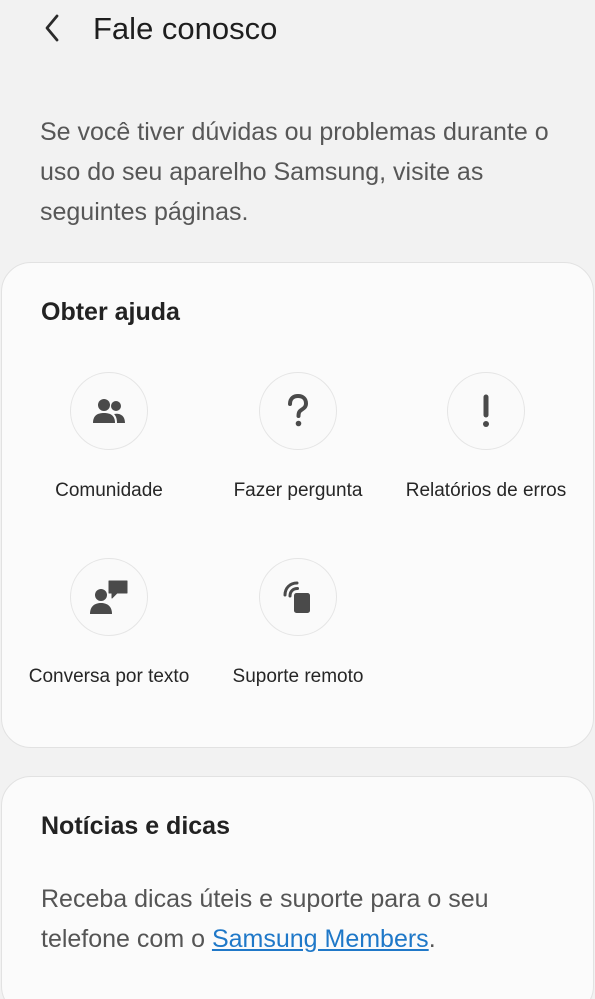 The width and height of the screenshot is (595, 999). I want to click on people-icon, so click(109, 411).